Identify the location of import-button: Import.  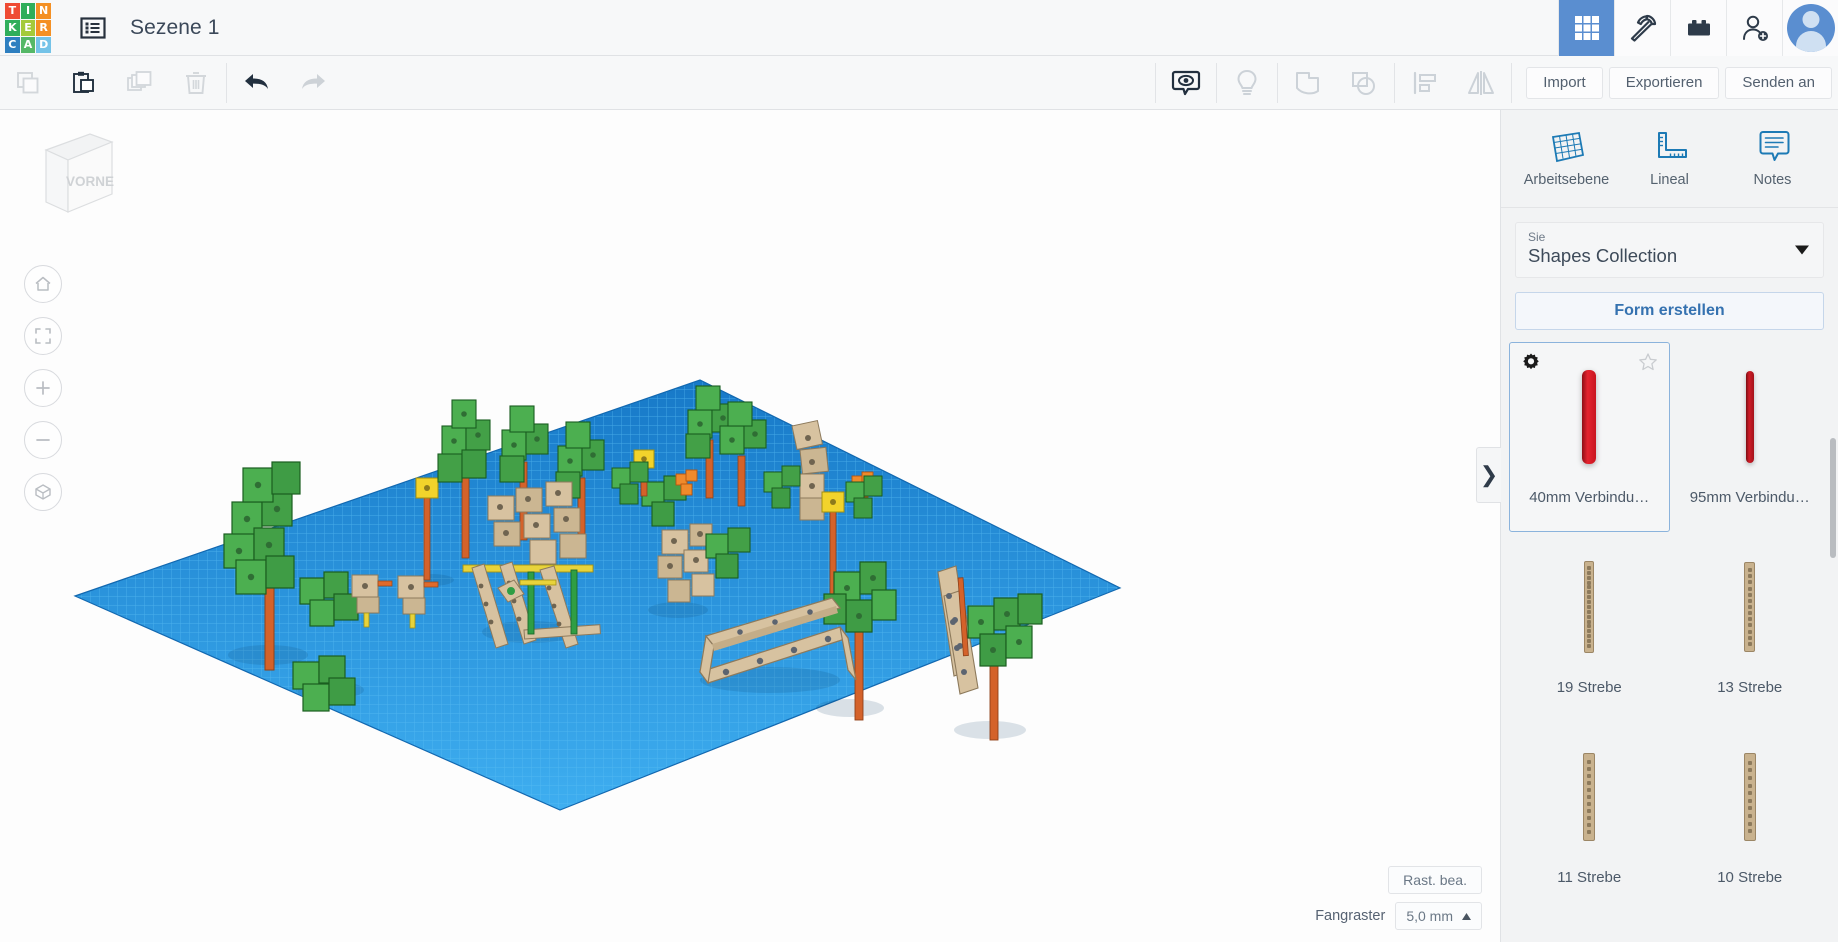
(1564, 82).